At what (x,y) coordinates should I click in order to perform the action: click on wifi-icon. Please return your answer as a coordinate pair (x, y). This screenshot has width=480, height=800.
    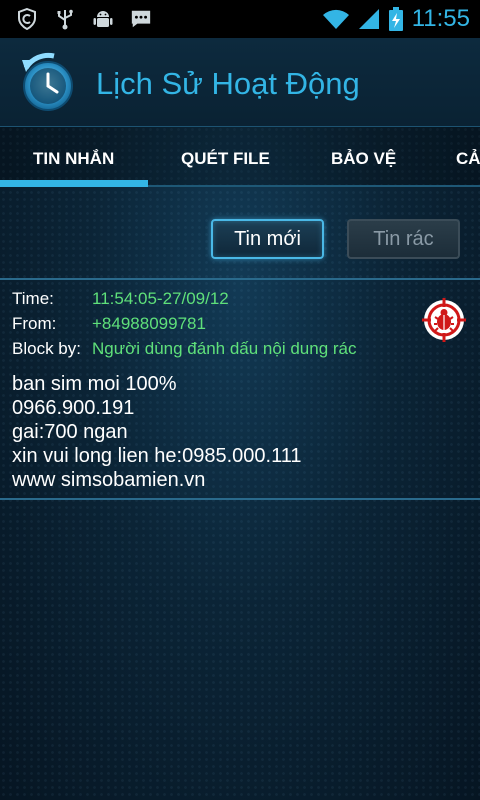
    Looking at the image, I should click on (336, 19).